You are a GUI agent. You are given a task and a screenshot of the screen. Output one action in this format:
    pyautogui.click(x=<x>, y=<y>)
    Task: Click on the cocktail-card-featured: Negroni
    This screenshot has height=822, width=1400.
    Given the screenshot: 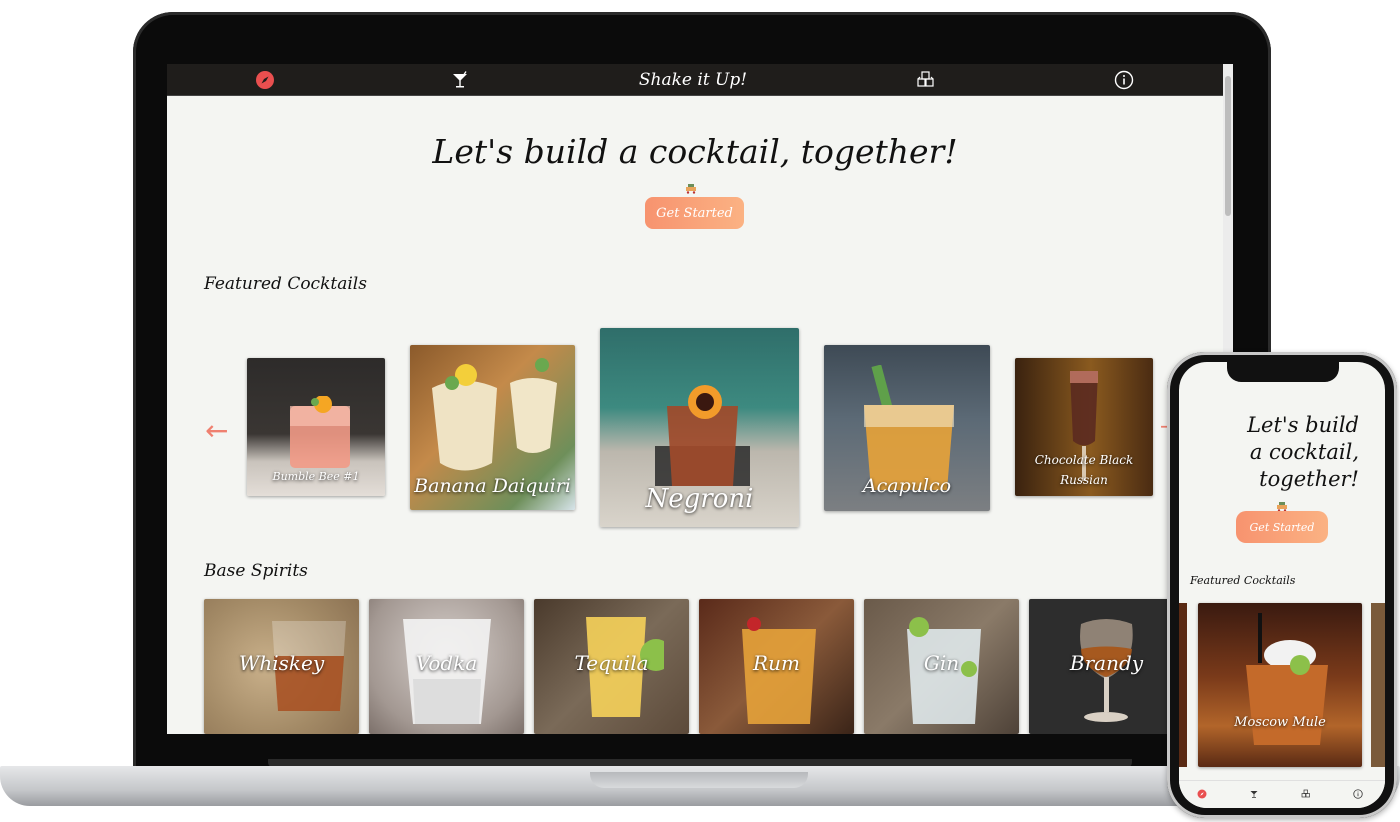 What is the action you would take?
    pyautogui.click(x=699, y=427)
    